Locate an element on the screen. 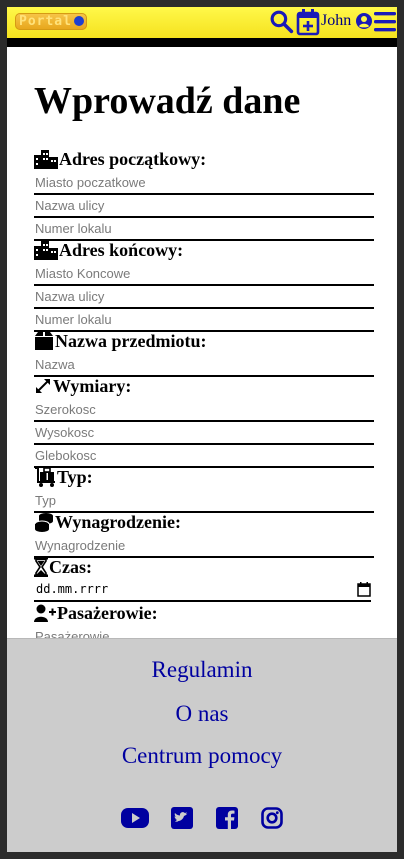  pay-input is located at coordinates (205, 545).